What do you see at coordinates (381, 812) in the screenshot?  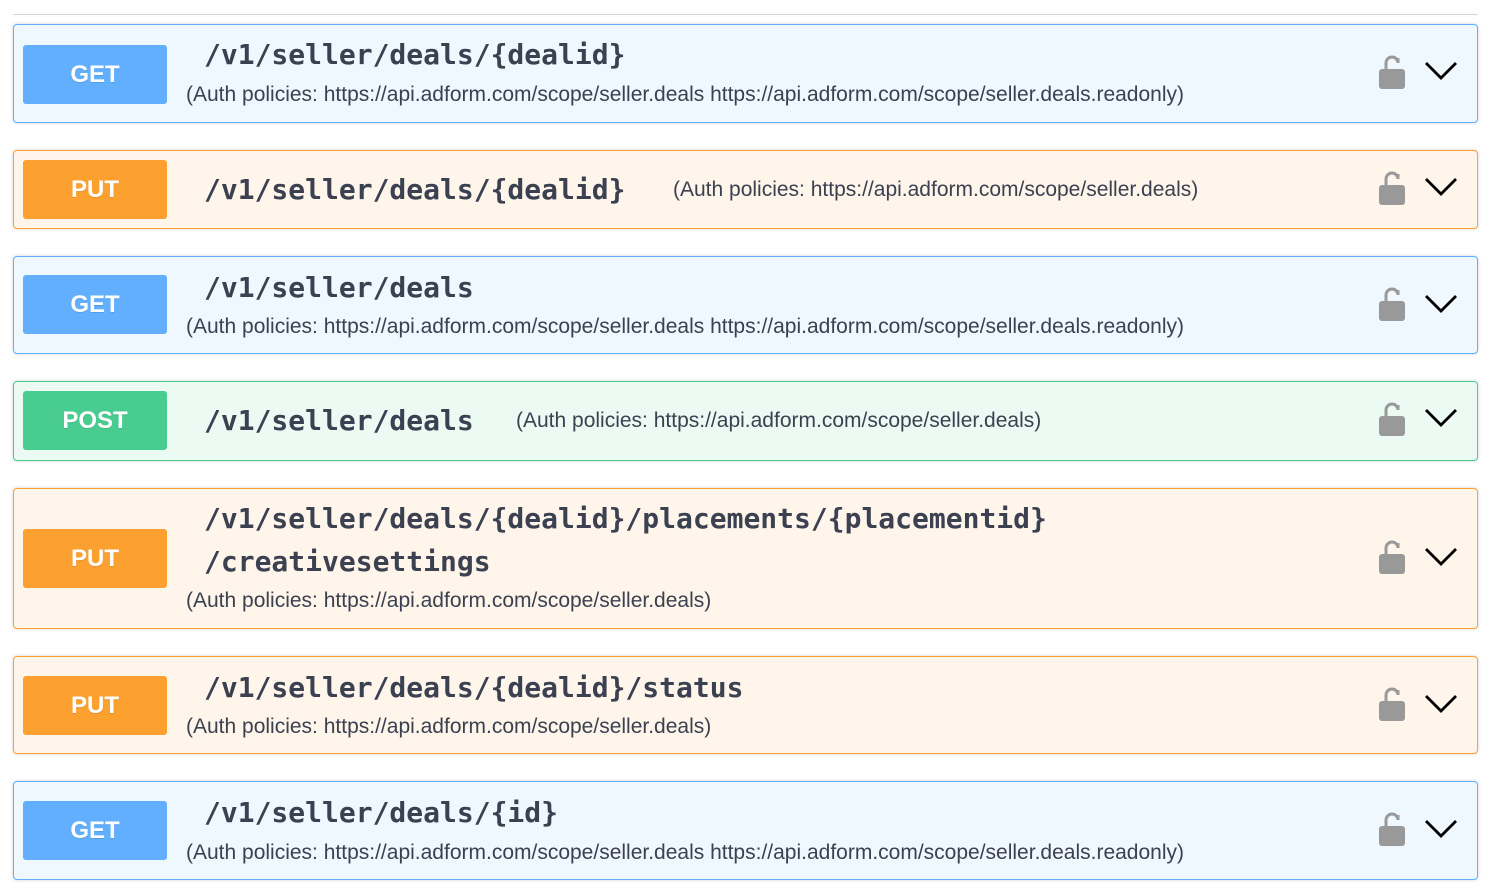 I see `operation-path: /v1/seller/deals/{id}` at bounding box center [381, 812].